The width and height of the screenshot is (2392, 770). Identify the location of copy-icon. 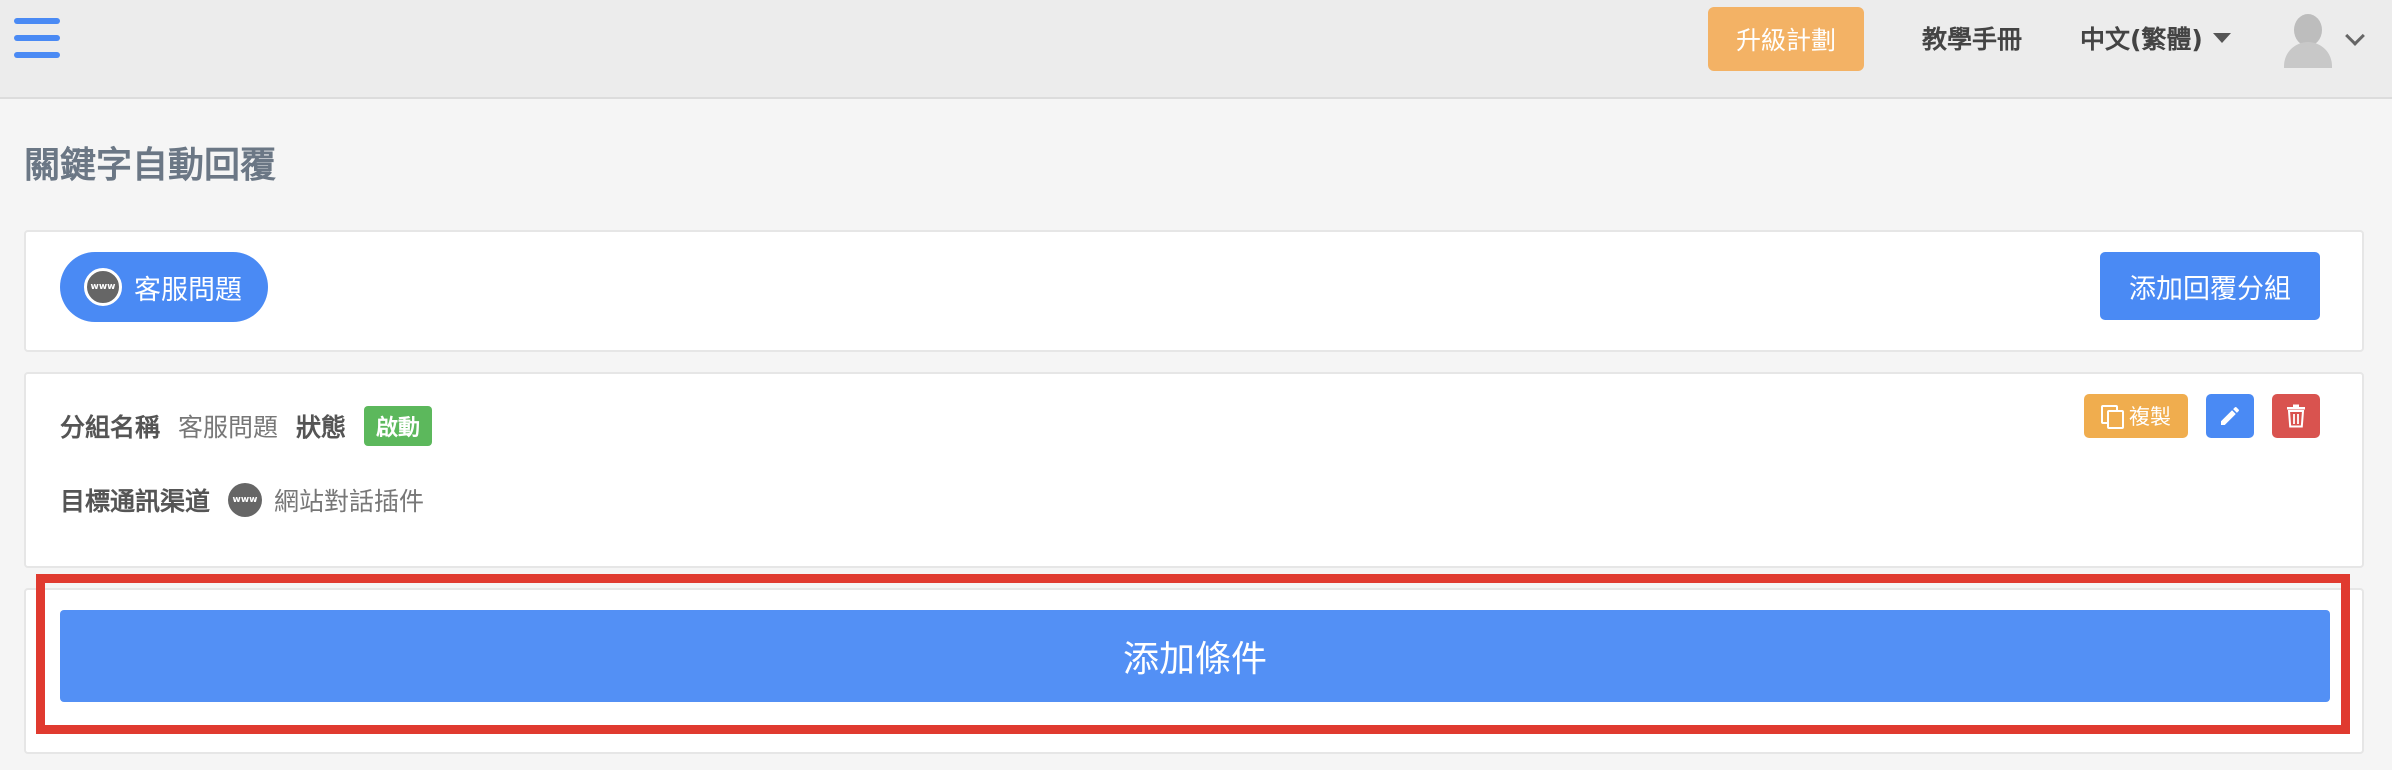
(2112, 417).